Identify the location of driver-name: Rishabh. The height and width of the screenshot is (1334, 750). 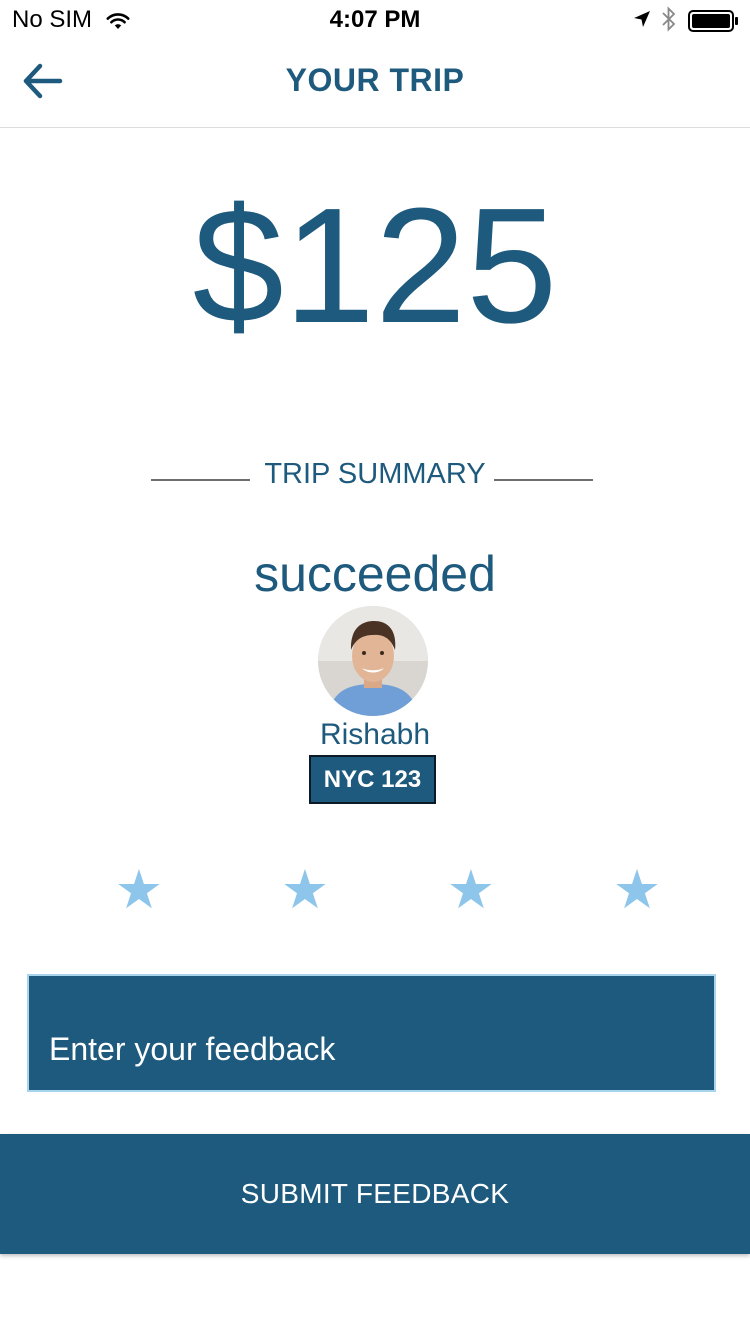
(375, 734).